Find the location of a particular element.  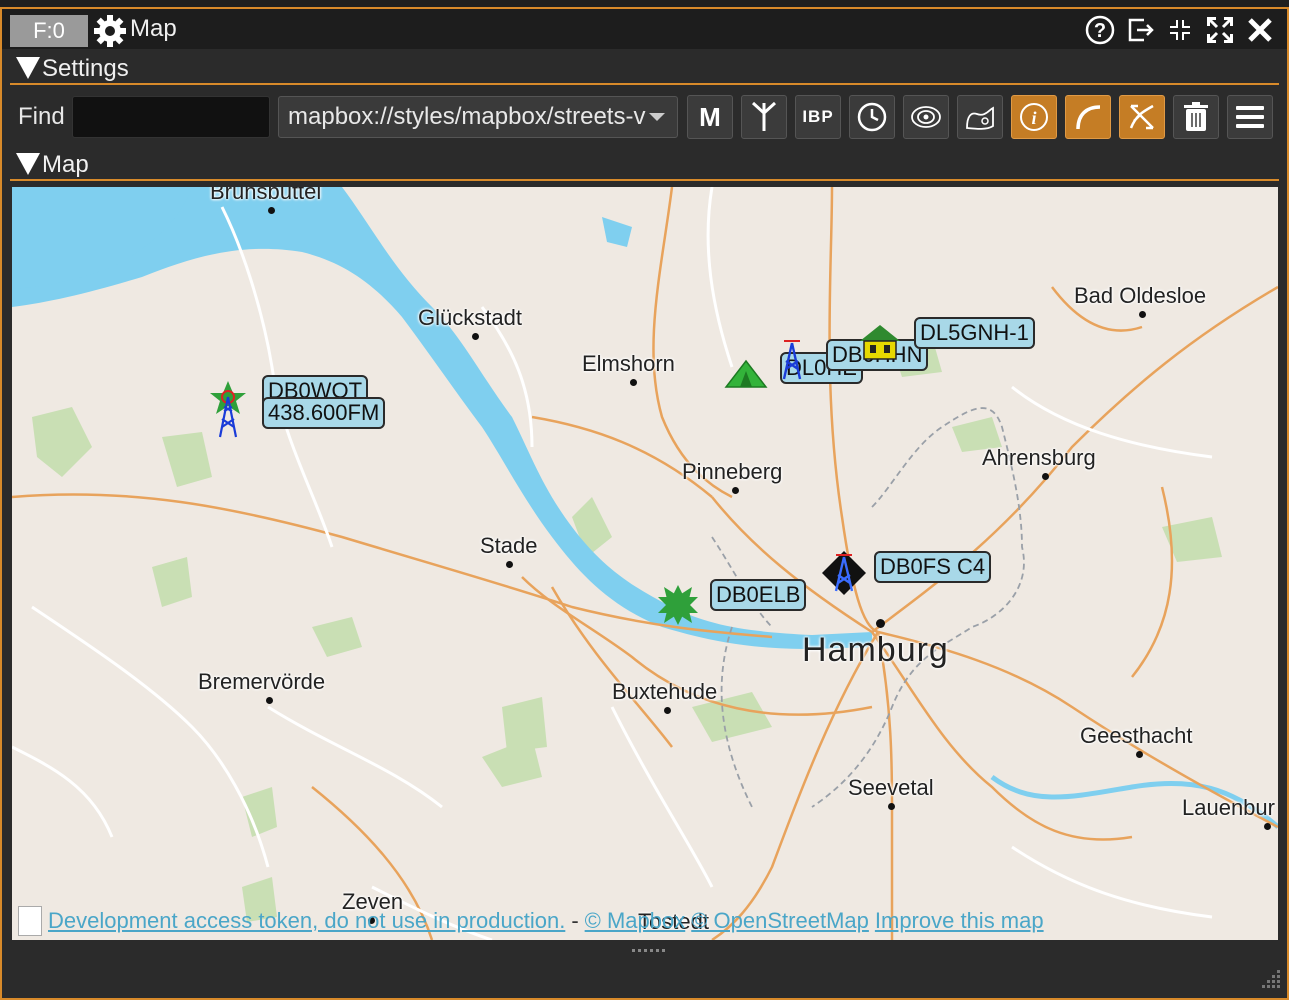

repeater-tower-icon is located at coordinates (228, 411).